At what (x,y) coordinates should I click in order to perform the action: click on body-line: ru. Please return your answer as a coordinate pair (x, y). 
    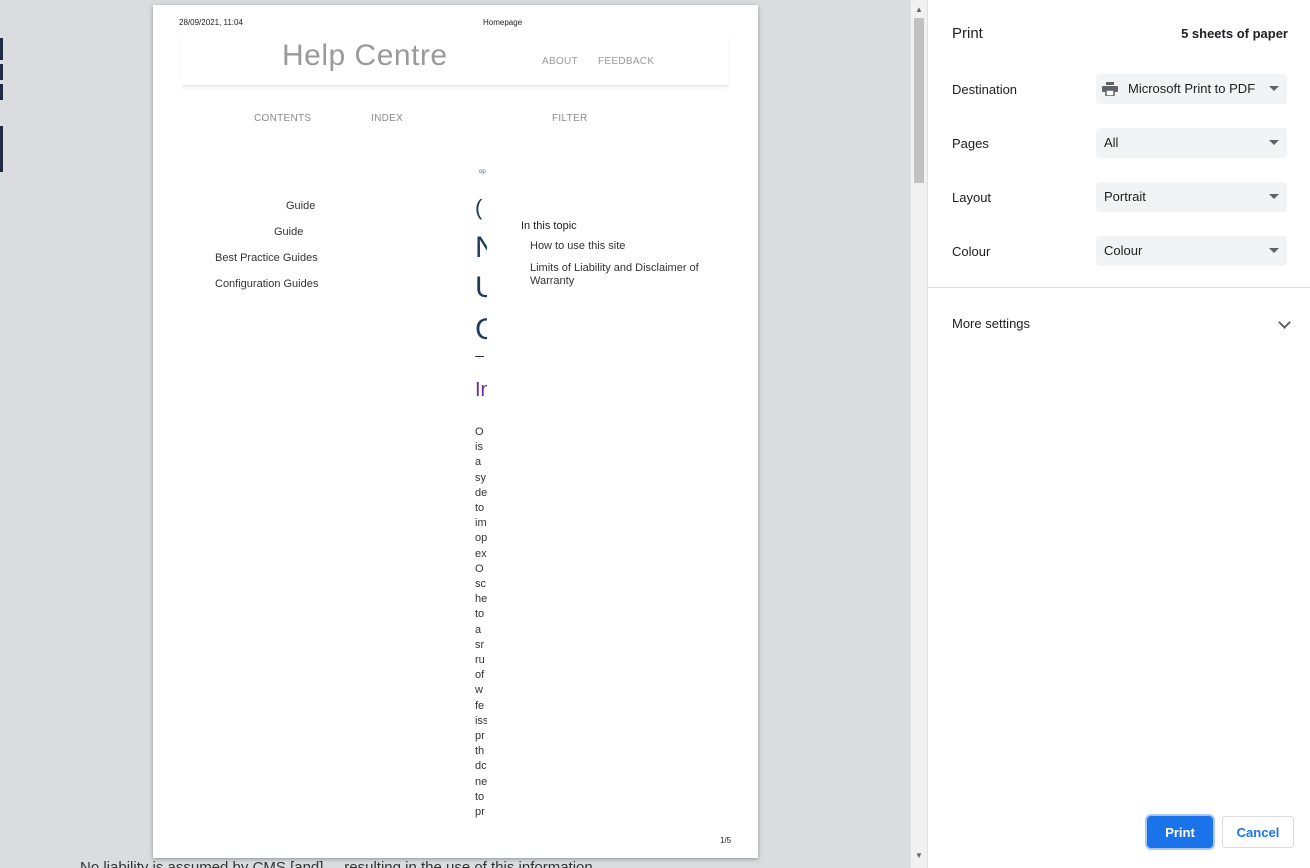
    Looking at the image, I should click on (480, 660).